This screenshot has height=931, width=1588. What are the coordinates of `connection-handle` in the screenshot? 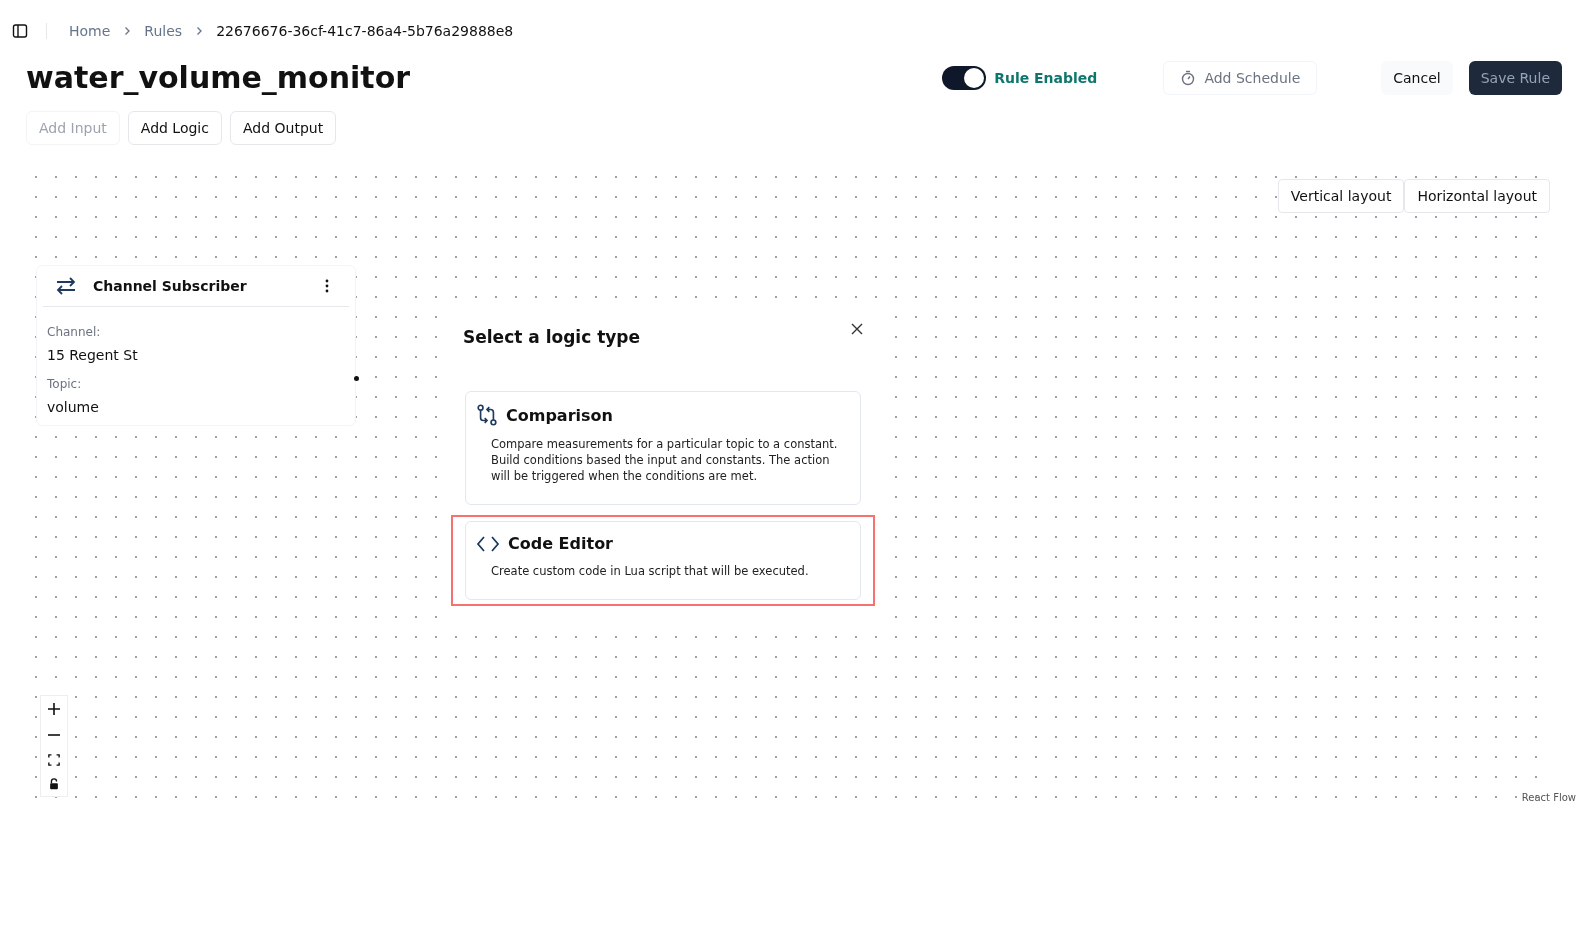 It's located at (356, 378).